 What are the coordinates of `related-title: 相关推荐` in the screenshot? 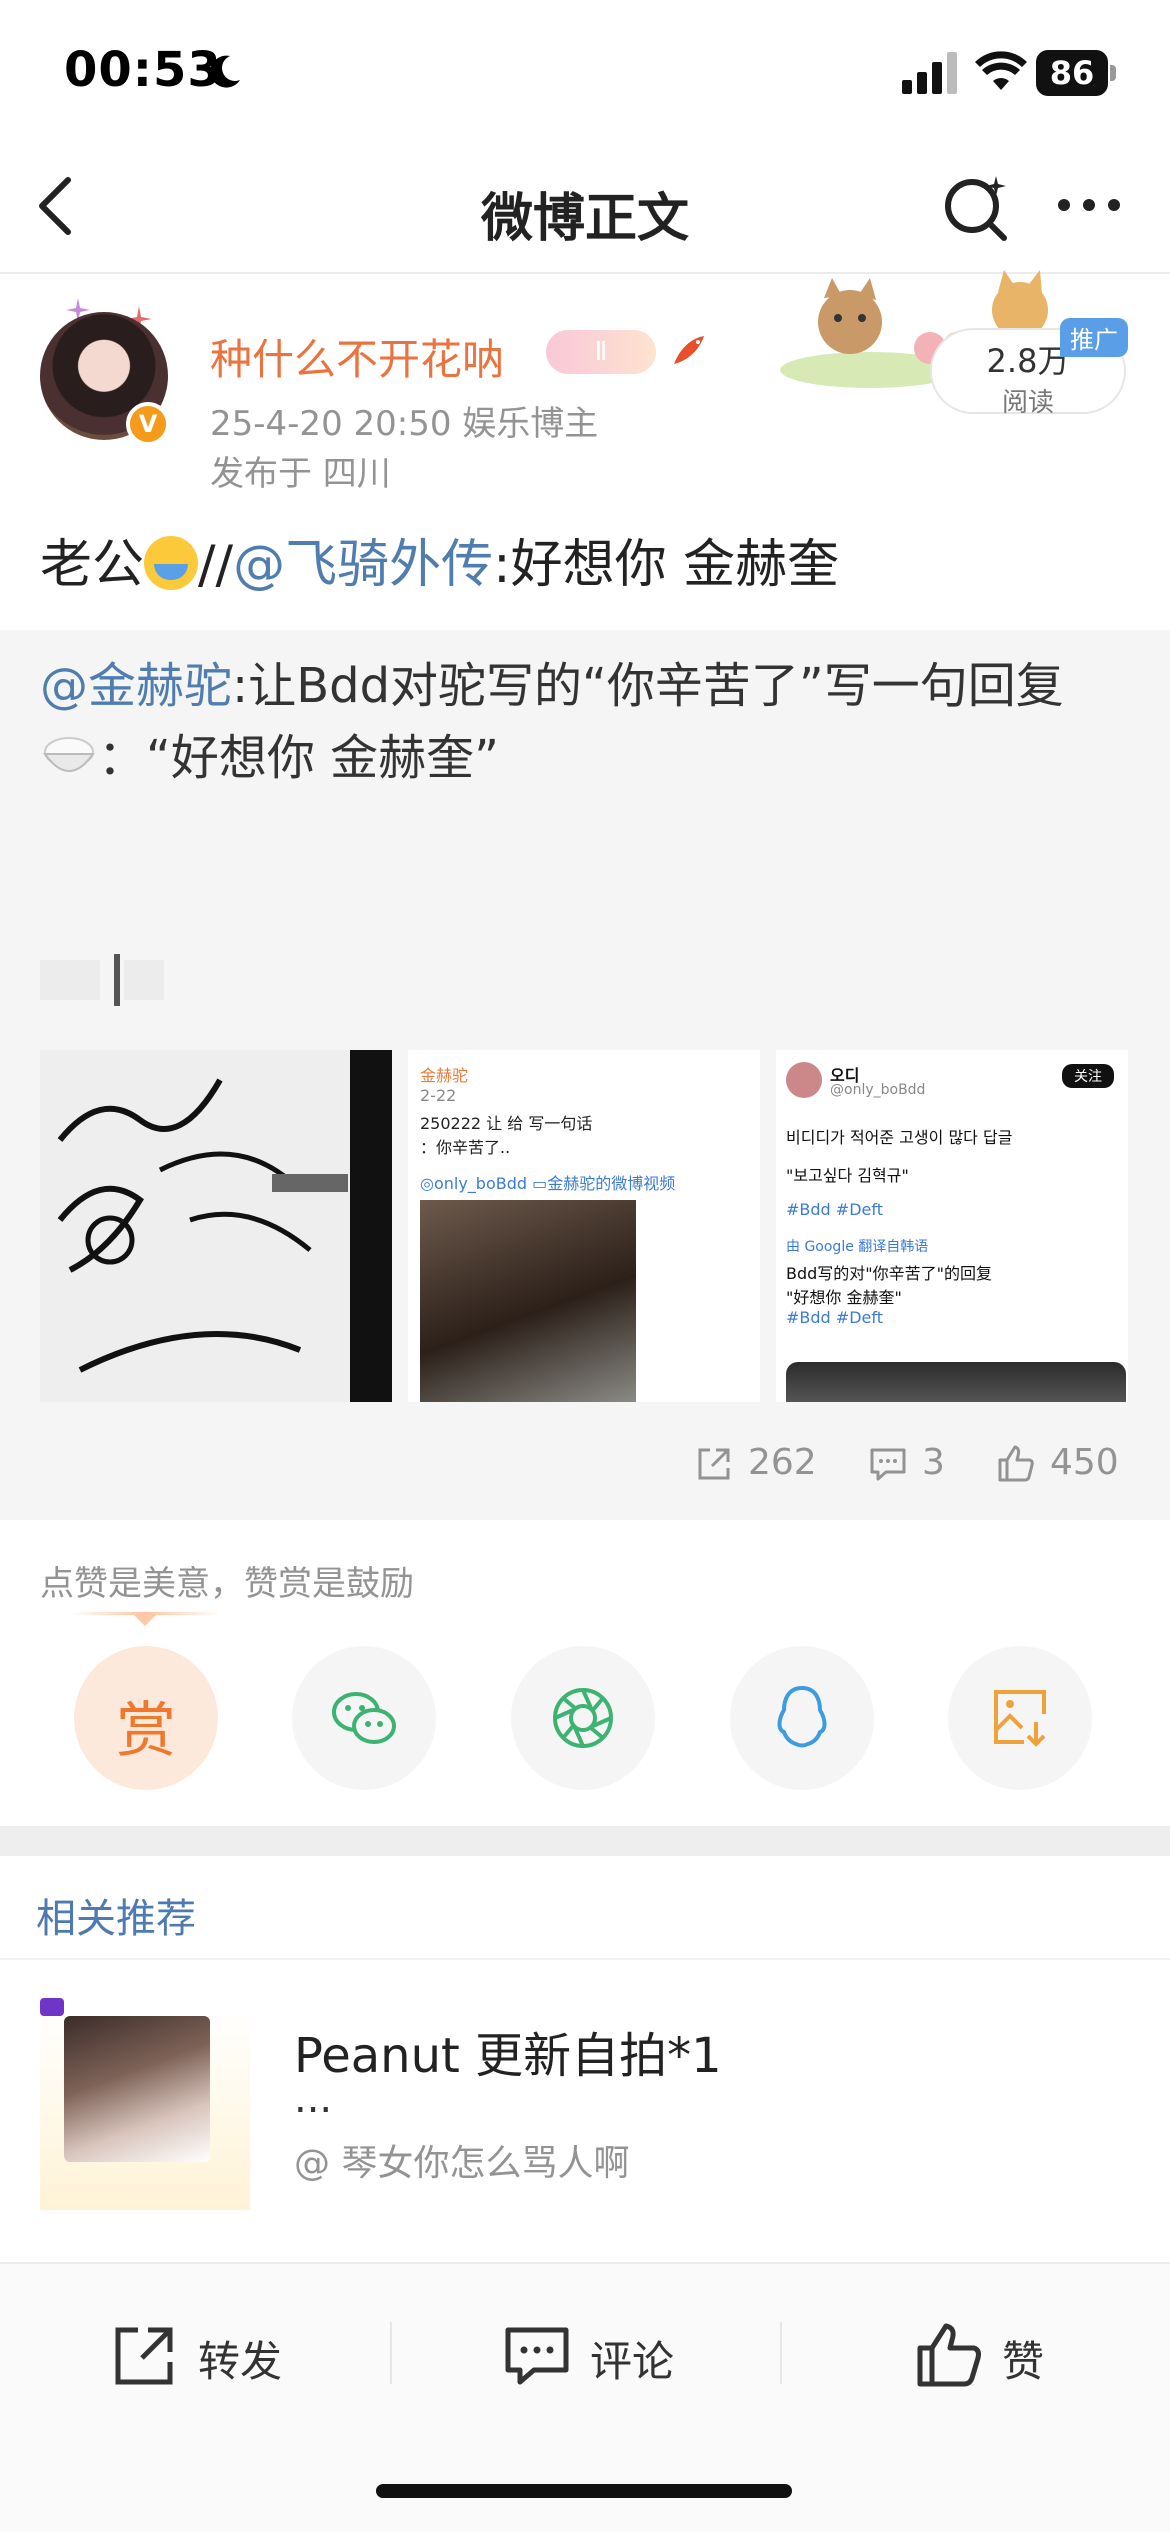 It's located at (116, 1919).